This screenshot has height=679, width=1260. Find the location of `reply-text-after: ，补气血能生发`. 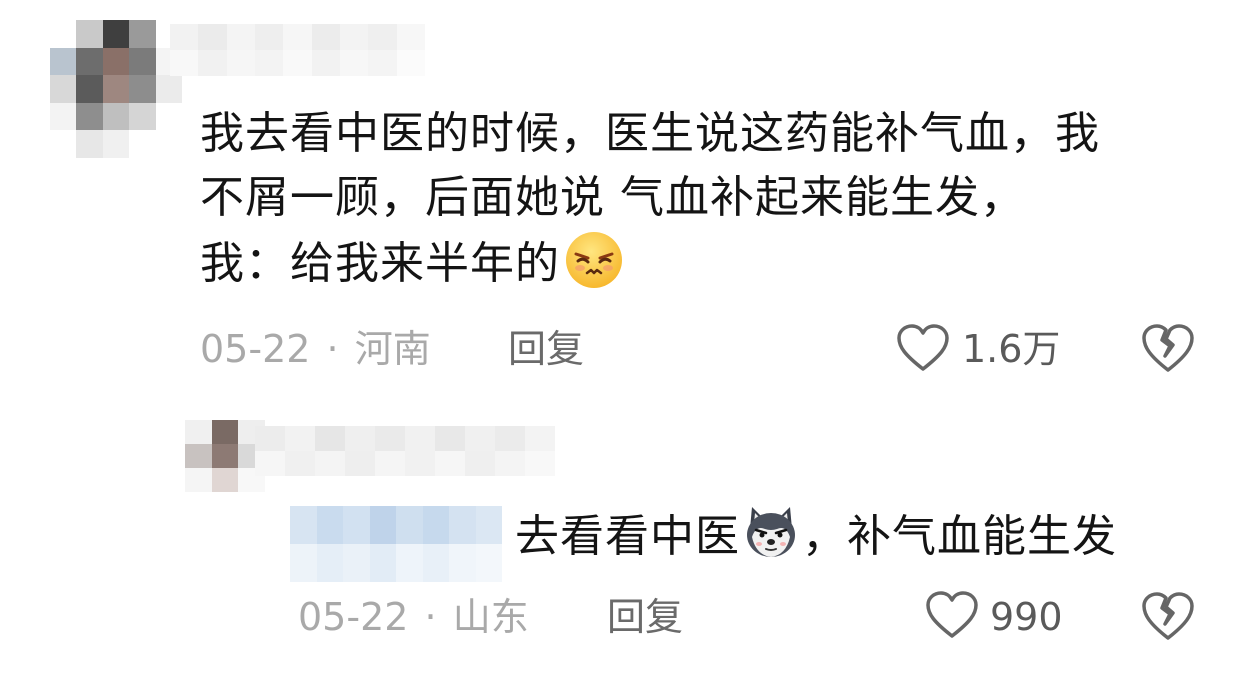

reply-text-after: ，补气血能生发 is located at coordinates (959, 536).